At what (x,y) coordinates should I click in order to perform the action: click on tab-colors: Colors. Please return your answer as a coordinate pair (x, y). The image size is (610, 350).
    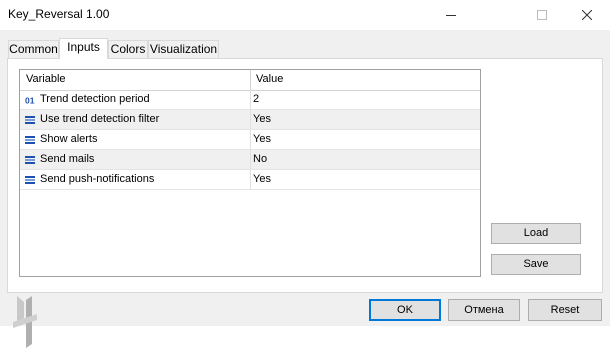
    Looking at the image, I should click on (128, 49).